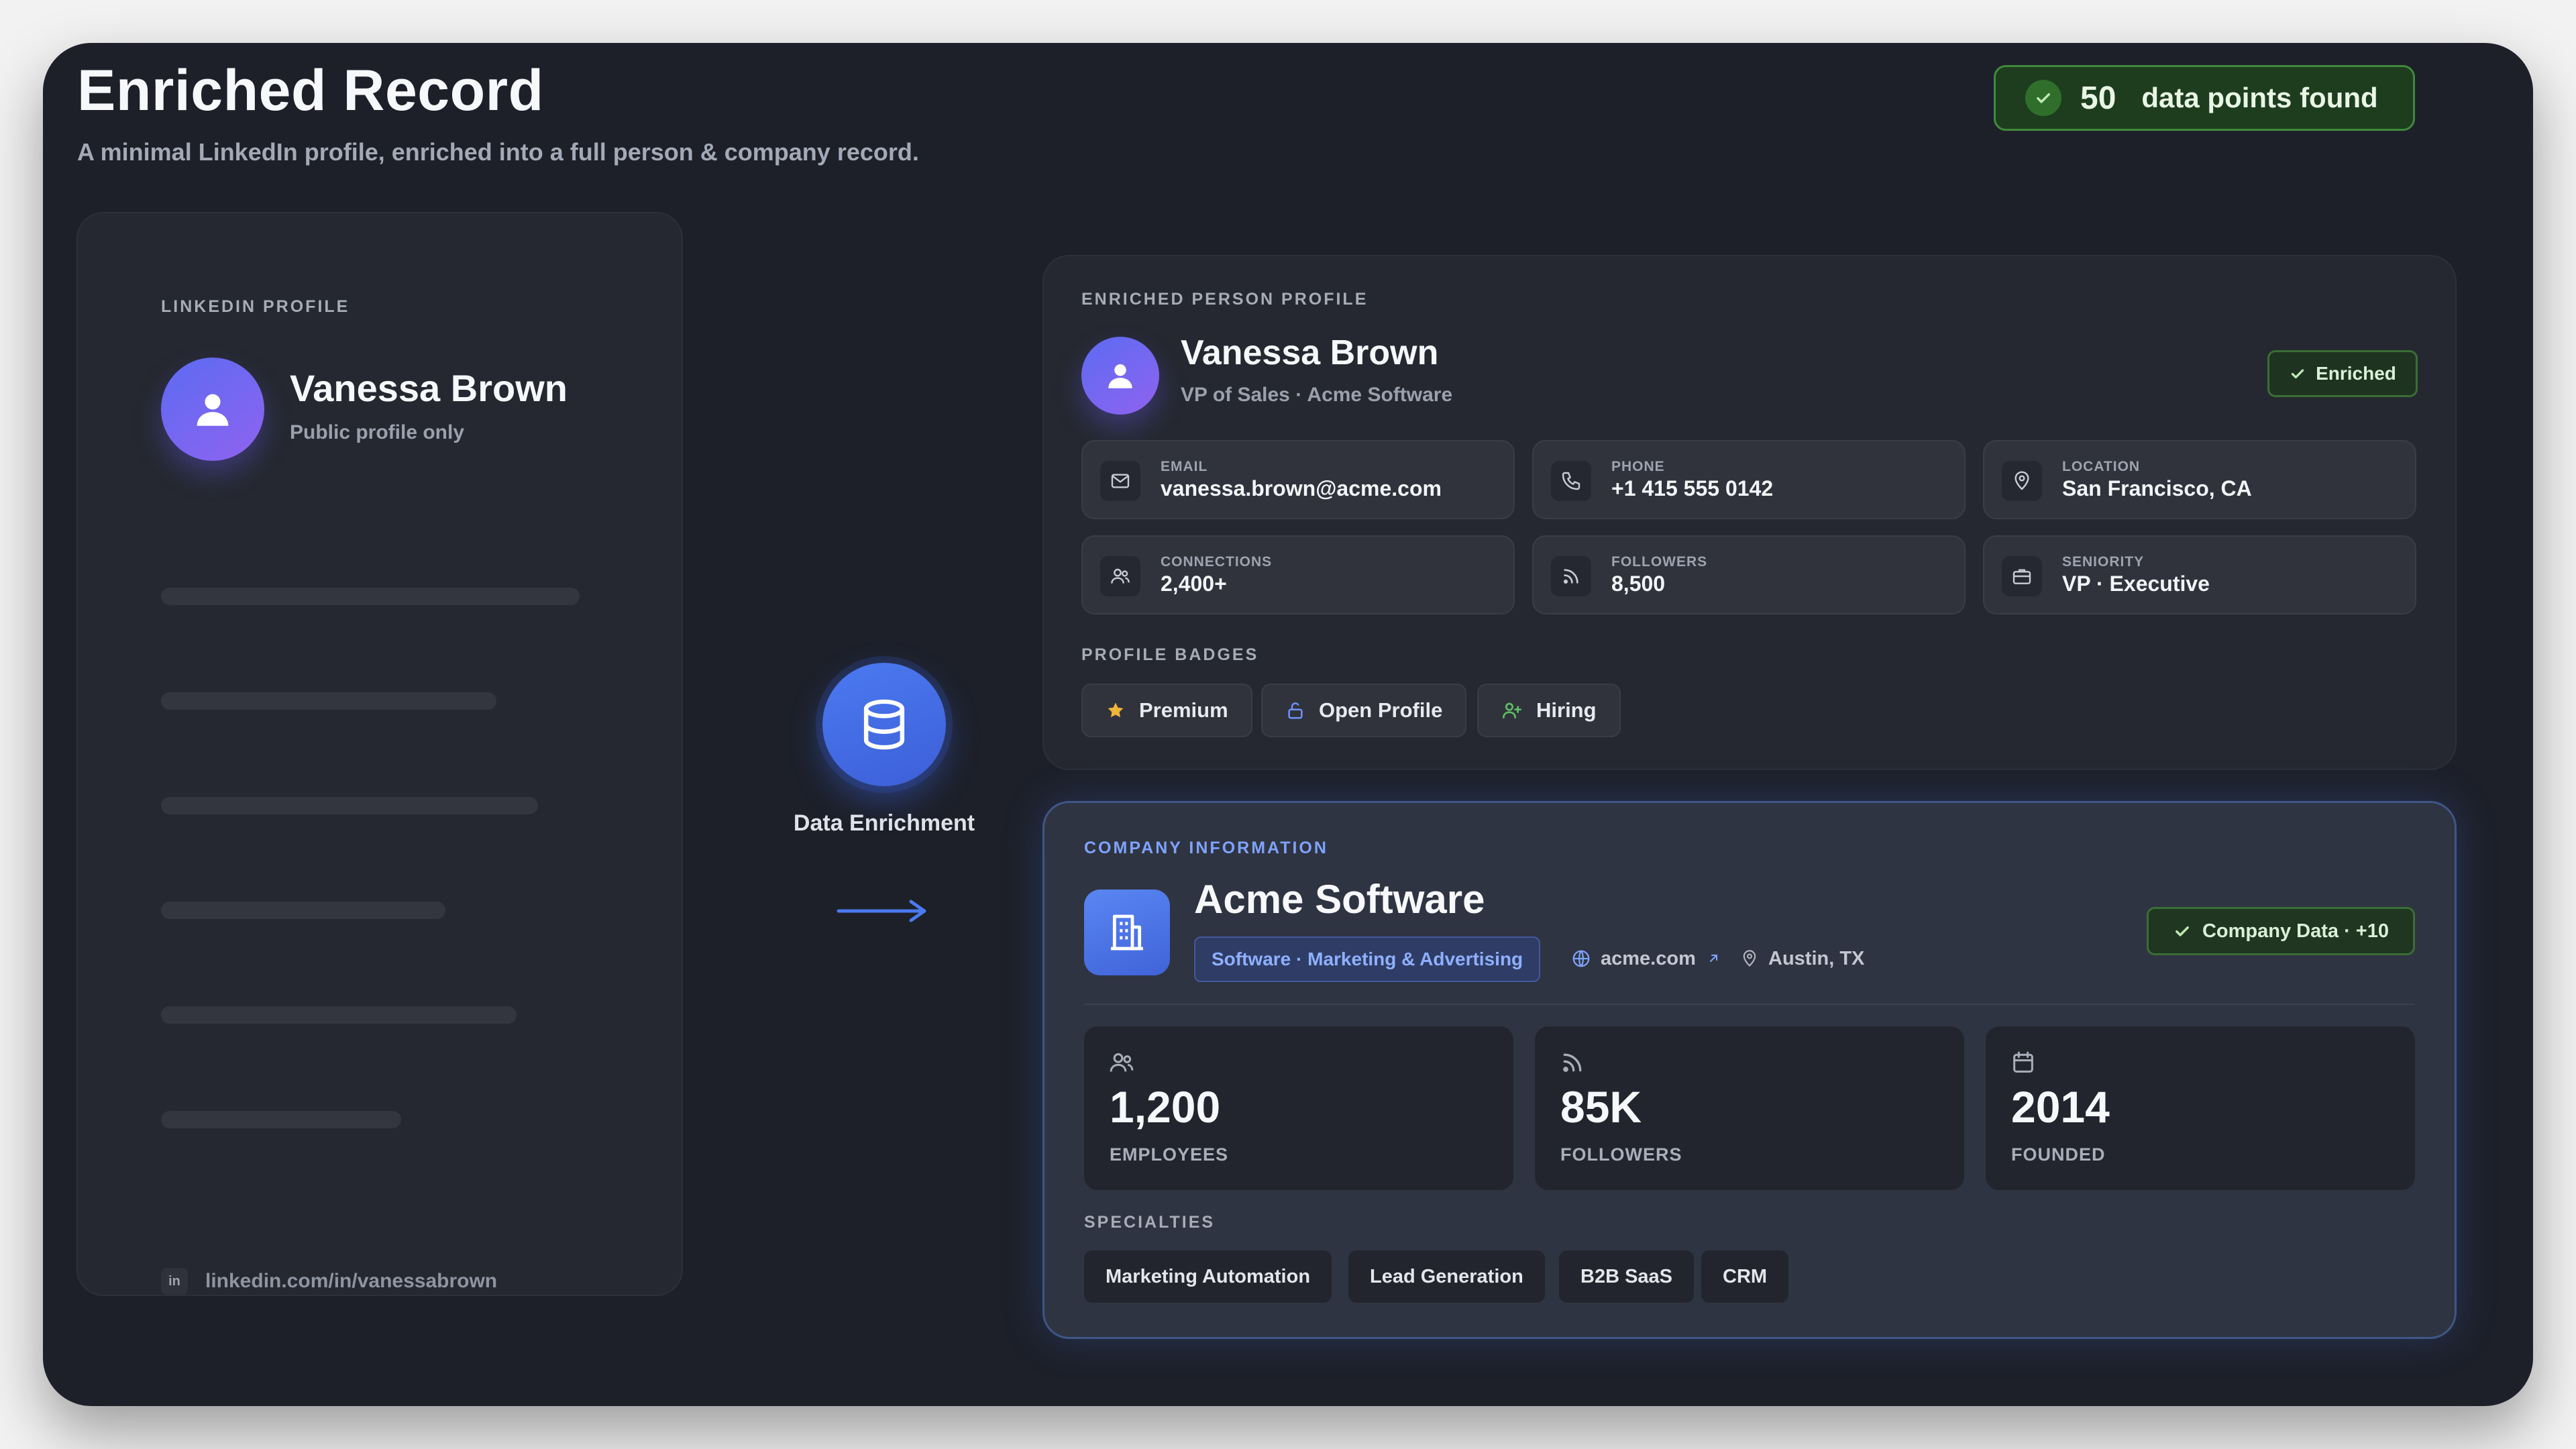  What do you see at coordinates (310, 90) in the screenshot?
I see `page-title: Enriched Record` at bounding box center [310, 90].